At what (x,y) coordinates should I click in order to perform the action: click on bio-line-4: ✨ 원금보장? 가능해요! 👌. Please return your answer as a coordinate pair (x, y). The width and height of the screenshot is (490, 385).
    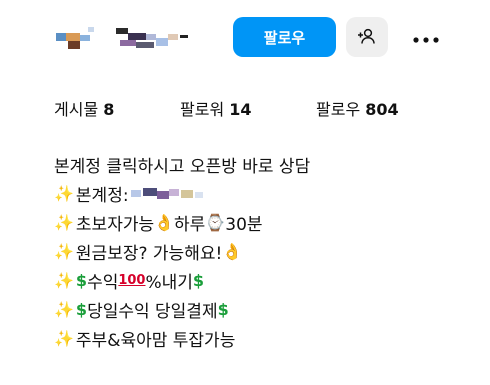
    Looking at the image, I should click on (264, 251).